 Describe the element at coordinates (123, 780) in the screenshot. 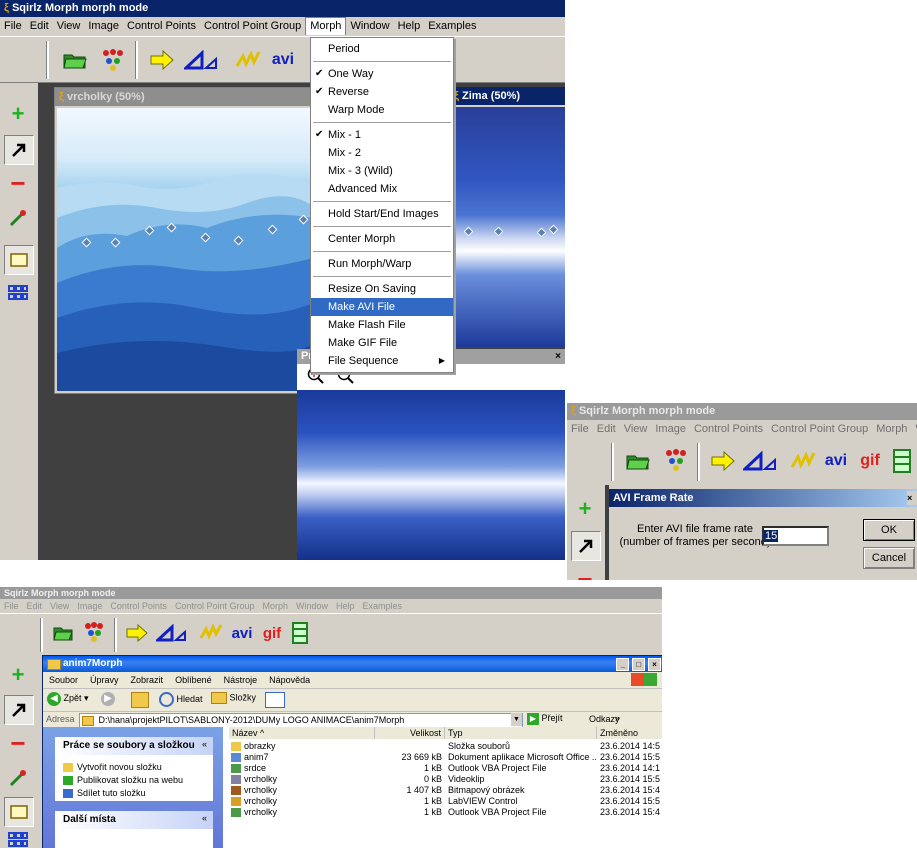

I see `task-link: Publikovat složku na webu` at that location.